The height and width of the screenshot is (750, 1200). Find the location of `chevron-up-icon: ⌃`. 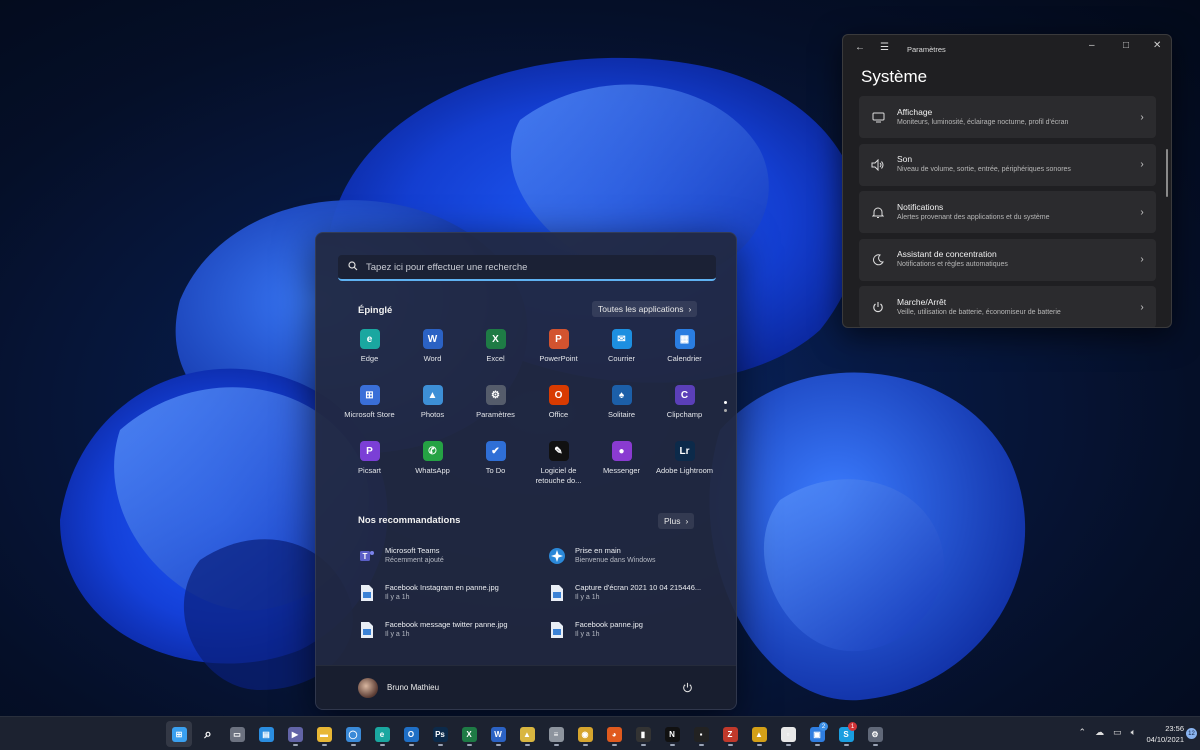

chevron-up-icon: ⌃ is located at coordinates (1083, 732).